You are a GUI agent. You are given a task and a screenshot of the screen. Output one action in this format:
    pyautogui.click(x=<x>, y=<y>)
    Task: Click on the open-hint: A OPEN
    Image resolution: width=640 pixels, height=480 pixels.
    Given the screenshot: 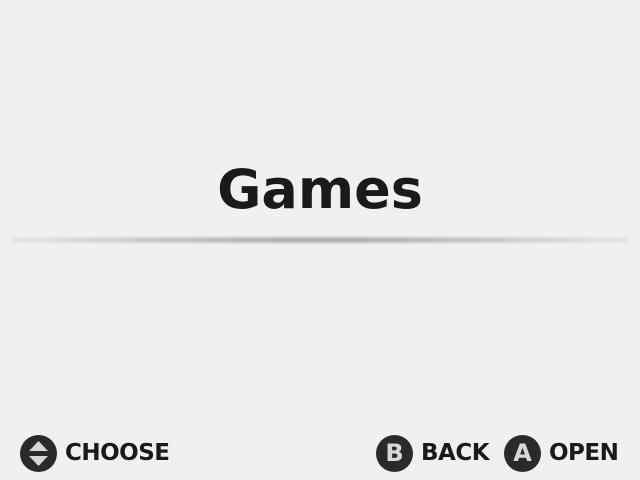 What is the action you would take?
    pyautogui.click(x=561, y=453)
    